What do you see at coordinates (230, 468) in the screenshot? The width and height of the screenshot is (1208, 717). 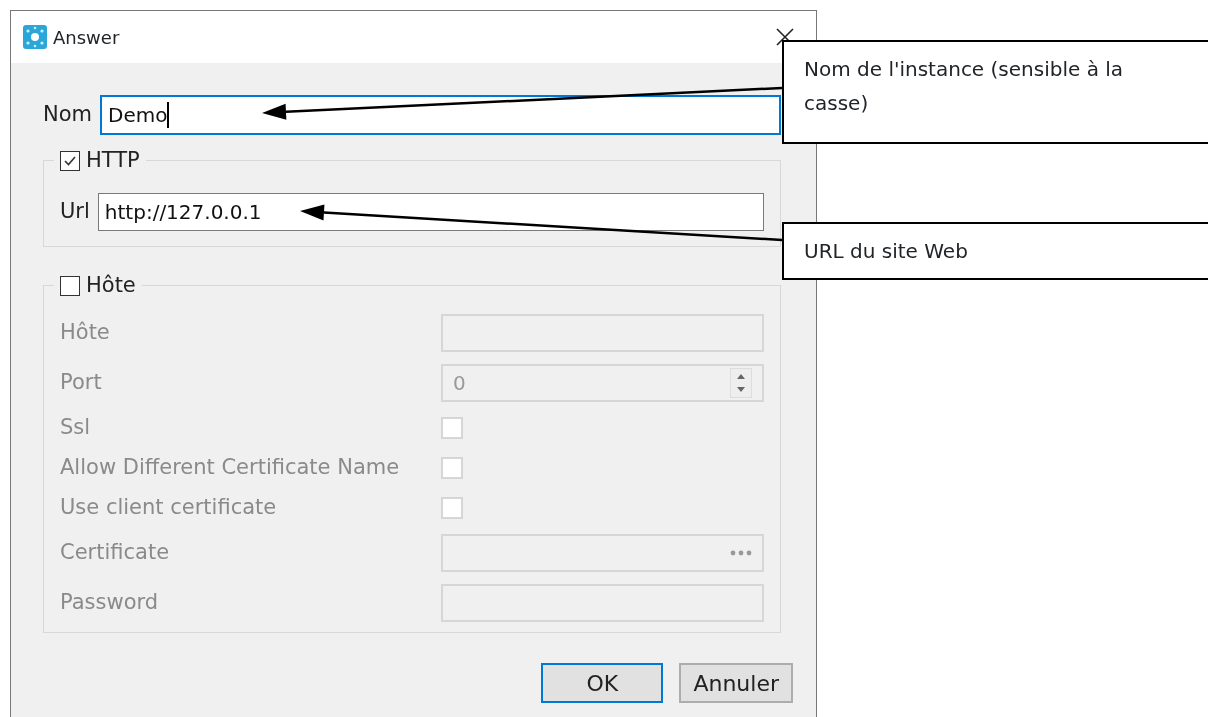 I see `field-label: Allow Different Certificate Name` at bounding box center [230, 468].